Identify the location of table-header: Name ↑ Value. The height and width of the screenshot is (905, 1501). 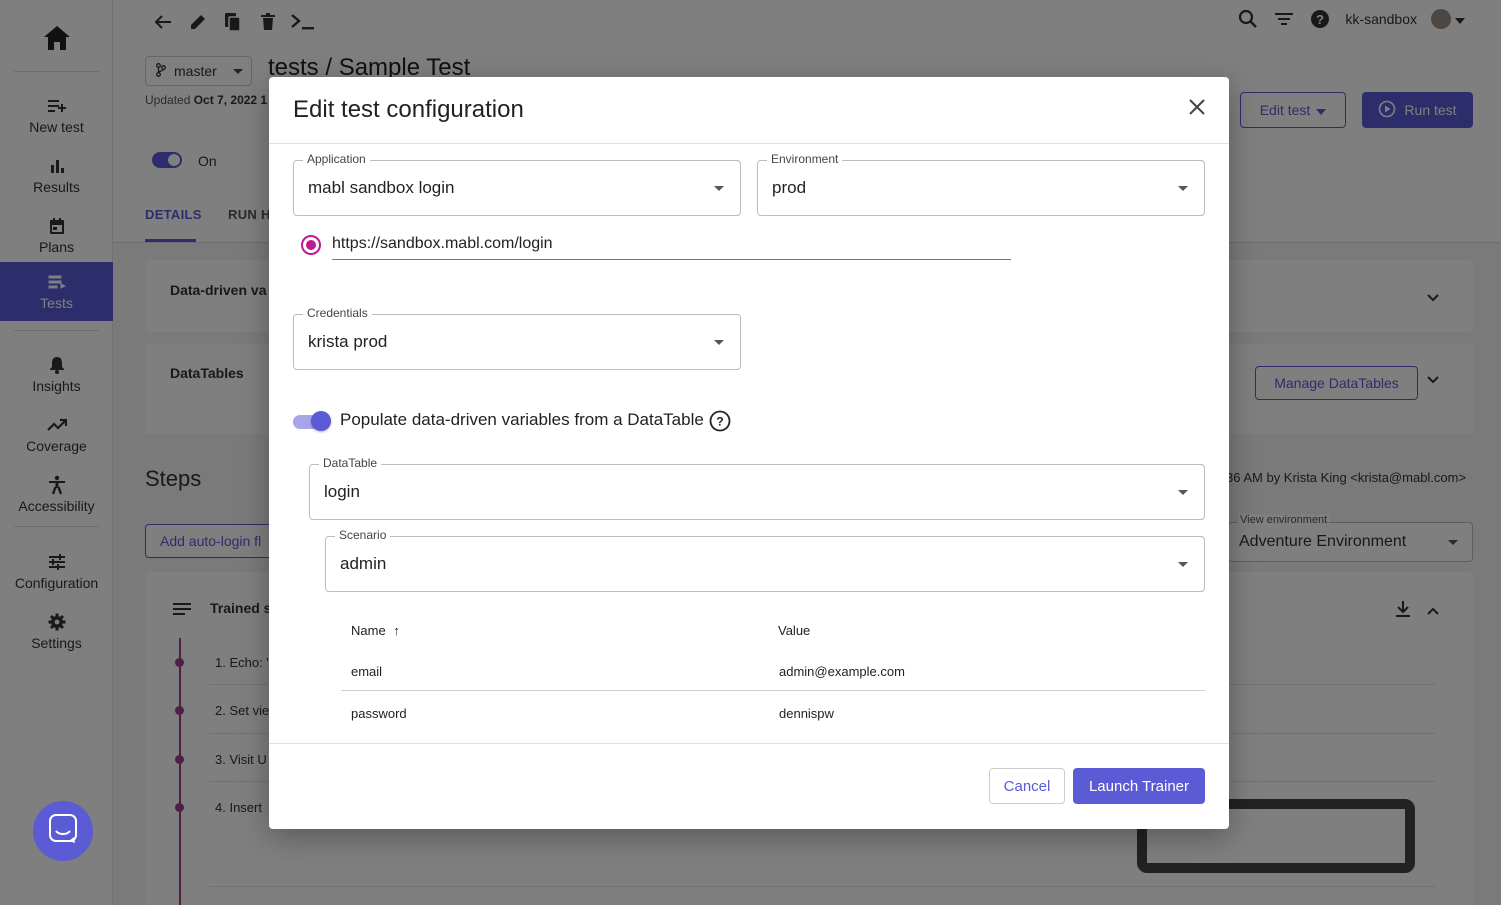
(773, 626).